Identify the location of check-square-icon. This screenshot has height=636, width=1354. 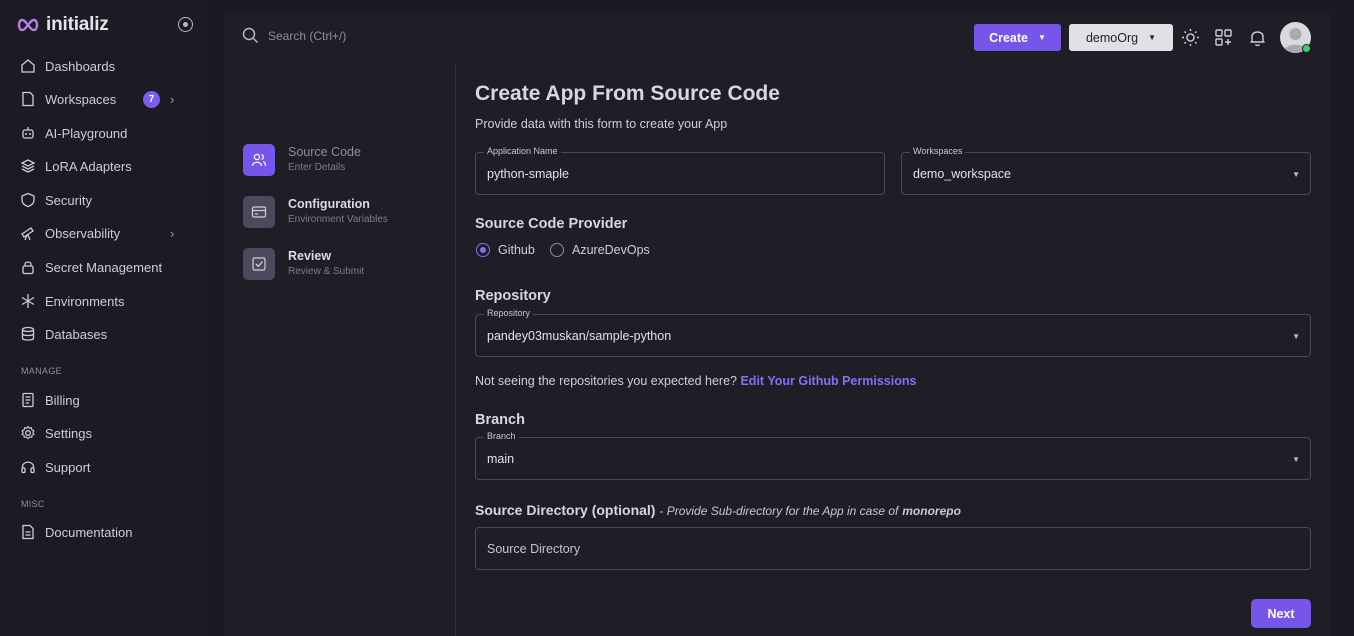
(259, 264).